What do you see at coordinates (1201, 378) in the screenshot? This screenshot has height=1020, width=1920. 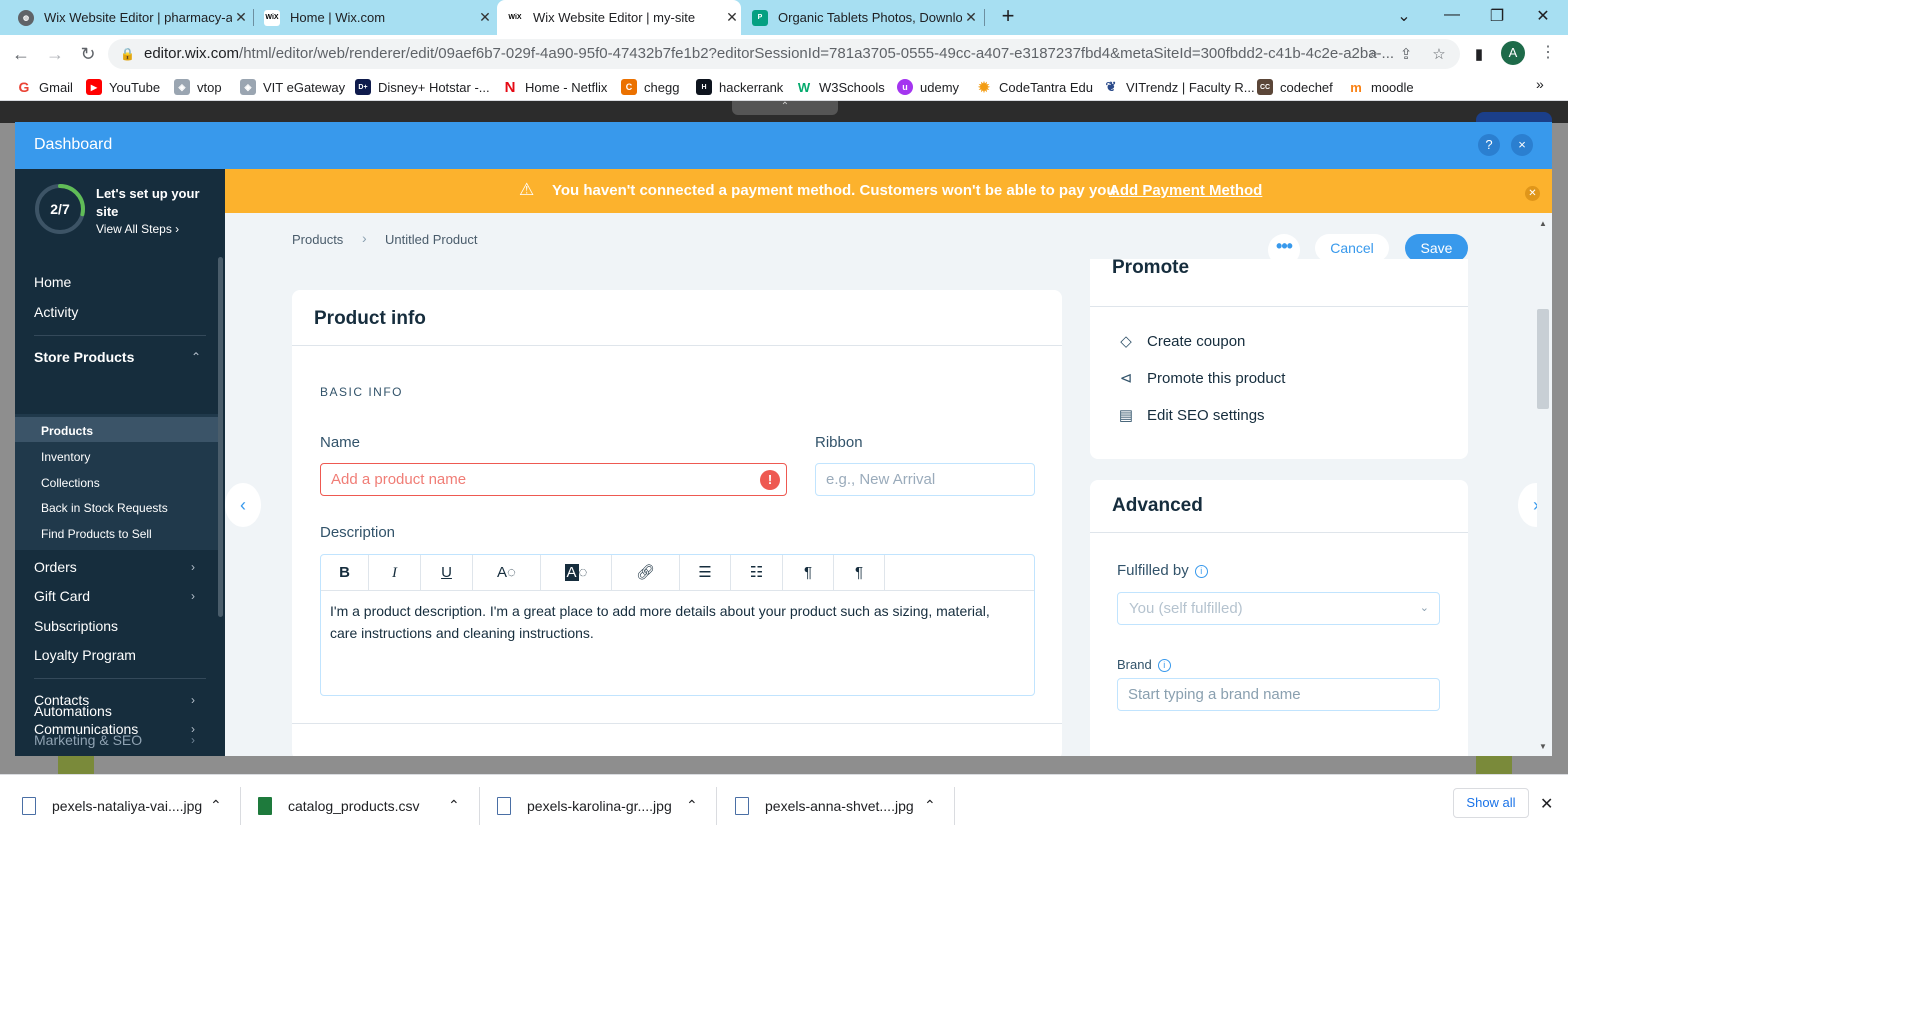 I see `promote-product-link: ⊲ Promote this product` at bounding box center [1201, 378].